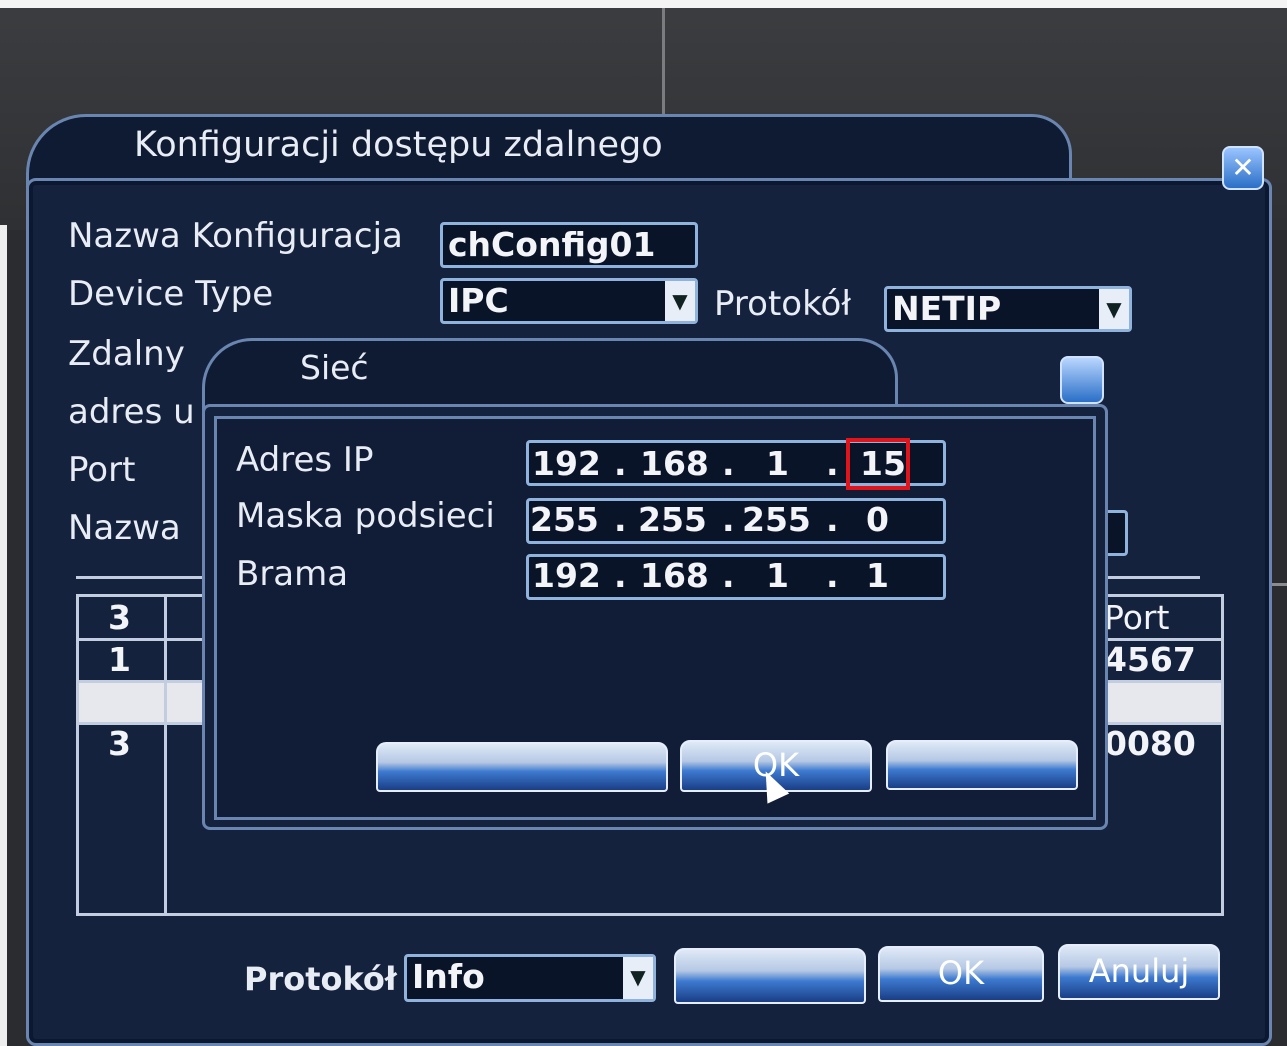 This screenshot has width=1287, height=1046. Describe the element at coordinates (663, 60) in the screenshot. I see `background-line` at that location.